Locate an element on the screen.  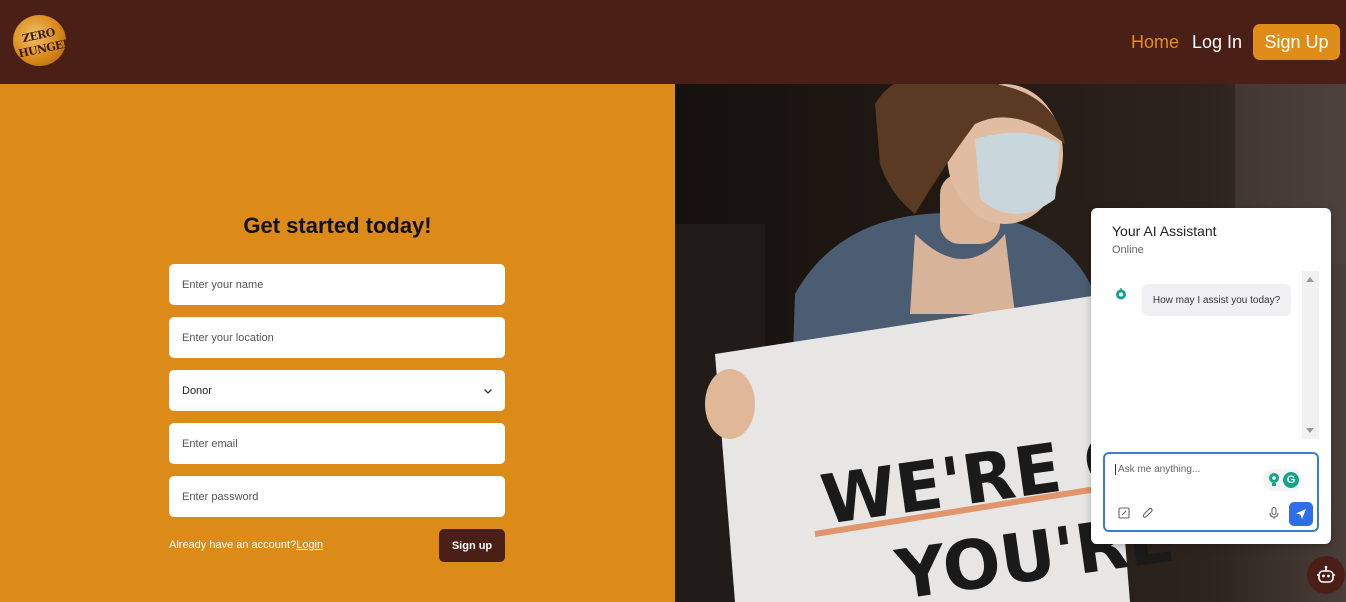
scroll-down-arrow is located at coordinates (1310, 430).